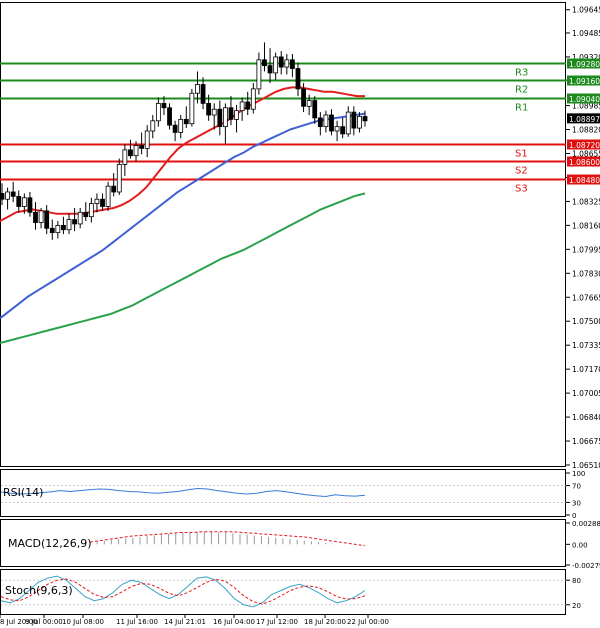 The height and width of the screenshot is (628, 600). Describe the element at coordinates (586, 369) in the screenshot. I see `price-tick-label: 1.07170` at that location.